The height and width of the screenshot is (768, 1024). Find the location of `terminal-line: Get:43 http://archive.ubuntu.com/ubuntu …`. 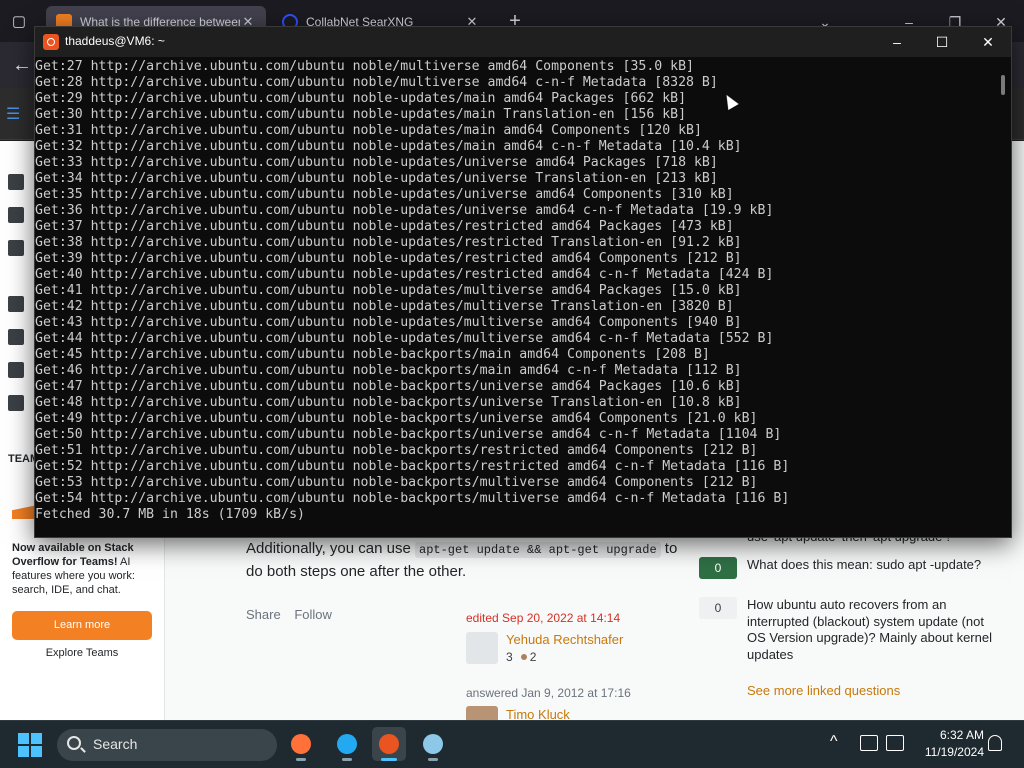

terminal-line: Get:43 http://archive.ubuntu.com/ubuntu … is located at coordinates (388, 322).